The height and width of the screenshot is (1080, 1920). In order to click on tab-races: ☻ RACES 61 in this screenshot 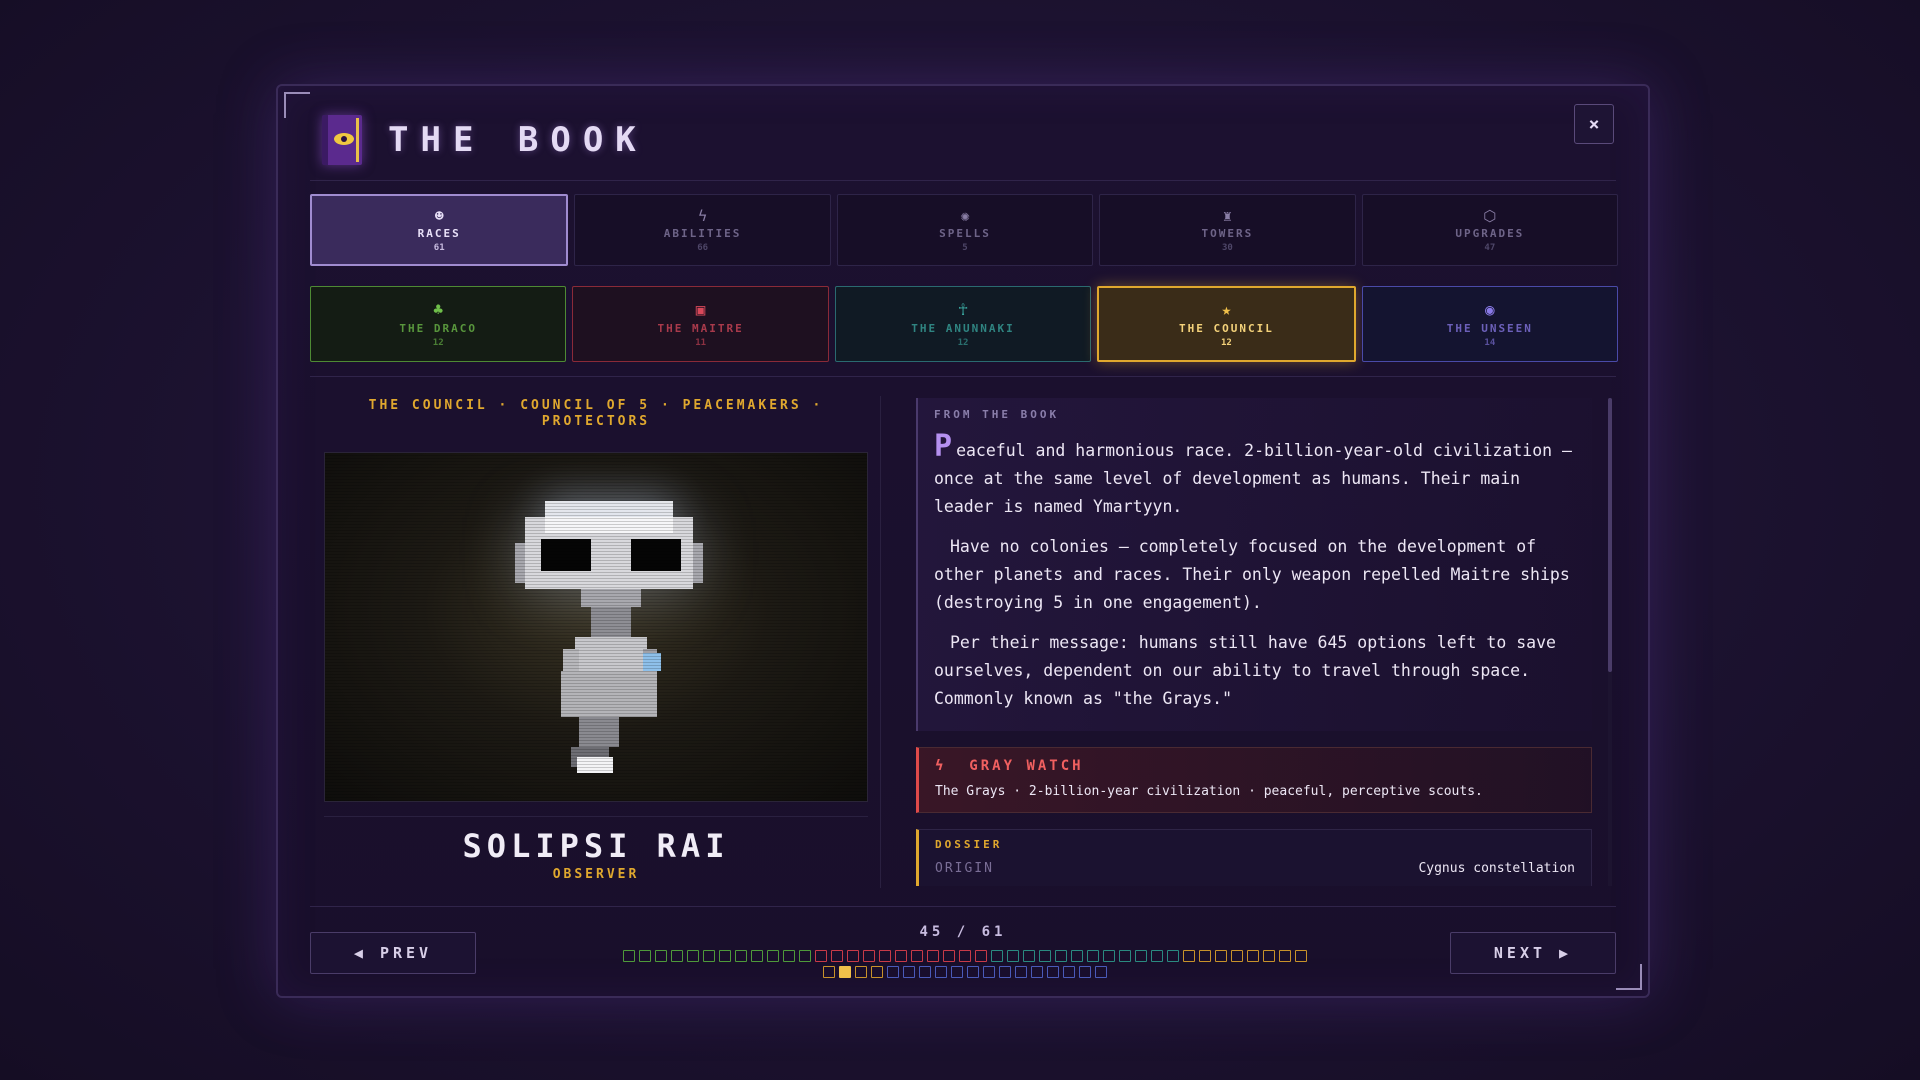, I will do `click(439, 230)`.